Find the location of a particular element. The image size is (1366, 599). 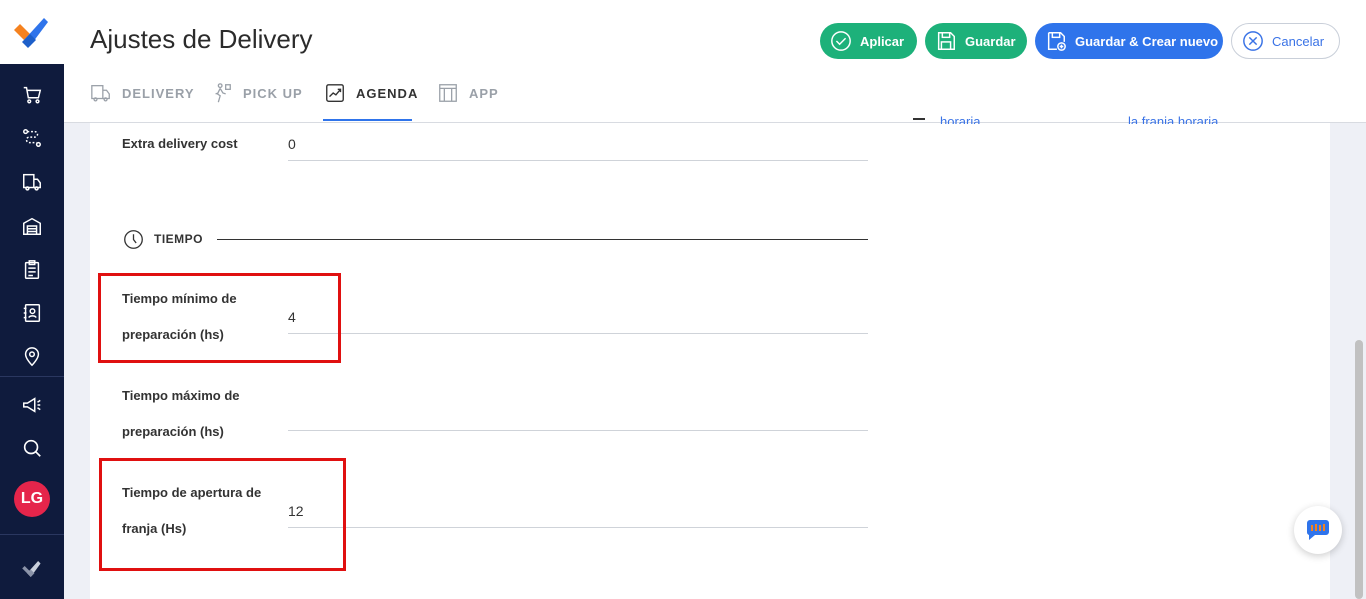

apply-button: Aplicar is located at coordinates (868, 41).